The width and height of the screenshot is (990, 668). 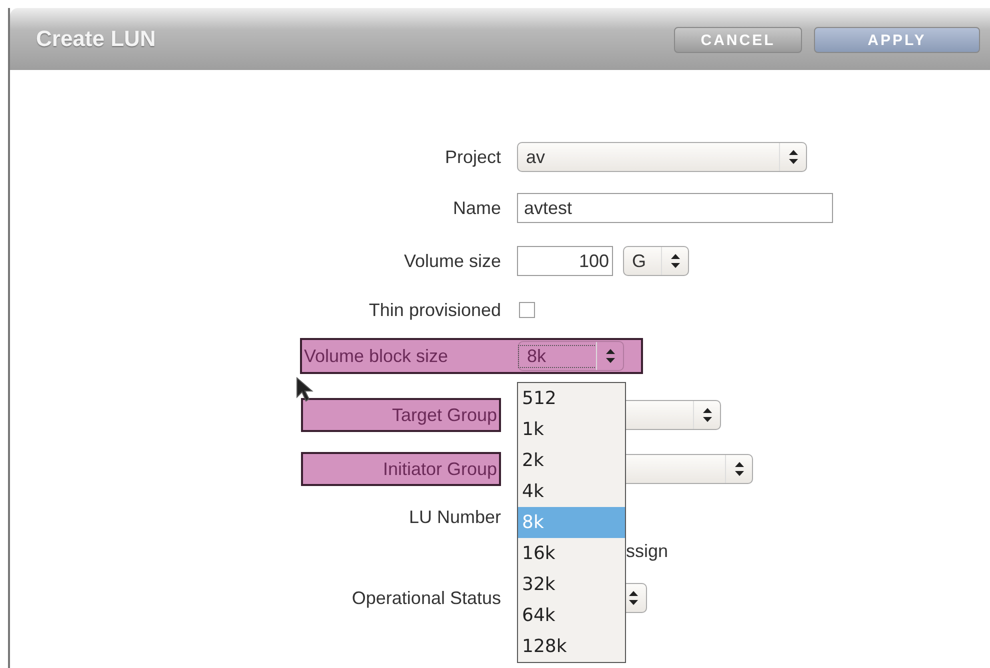 What do you see at coordinates (571, 646) in the screenshot?
I see `dropdown-option: 128k` at bounding box center [571, 646].